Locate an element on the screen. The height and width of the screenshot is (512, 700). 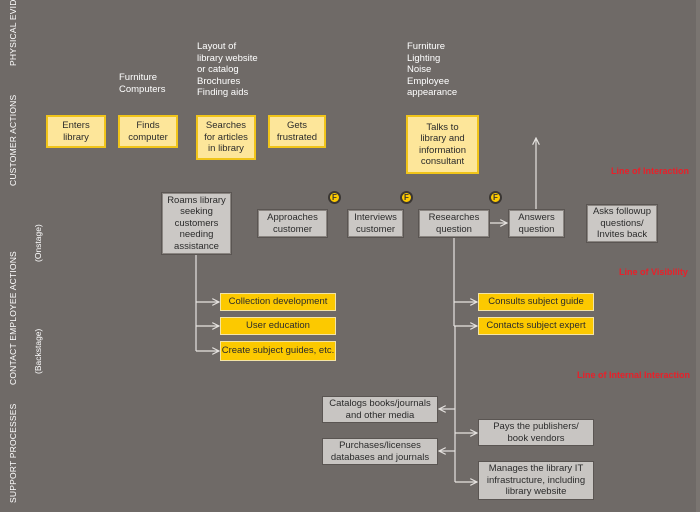
lane-sublabel-onstage: (Onstage) is located at coordinates (38, 243).